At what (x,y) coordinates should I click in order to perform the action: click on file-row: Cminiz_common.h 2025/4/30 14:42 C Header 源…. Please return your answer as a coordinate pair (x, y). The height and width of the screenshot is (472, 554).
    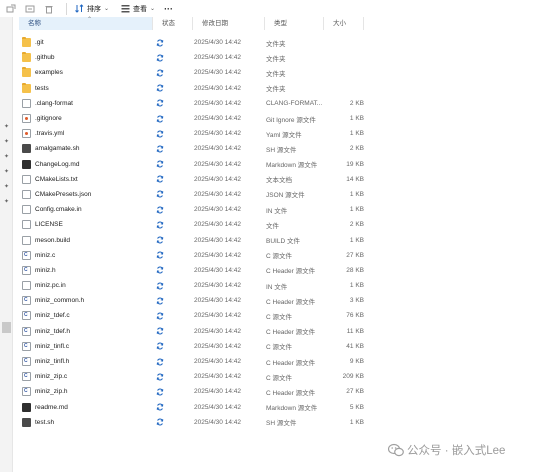
    Looking at the image, I should click on (286, 300).